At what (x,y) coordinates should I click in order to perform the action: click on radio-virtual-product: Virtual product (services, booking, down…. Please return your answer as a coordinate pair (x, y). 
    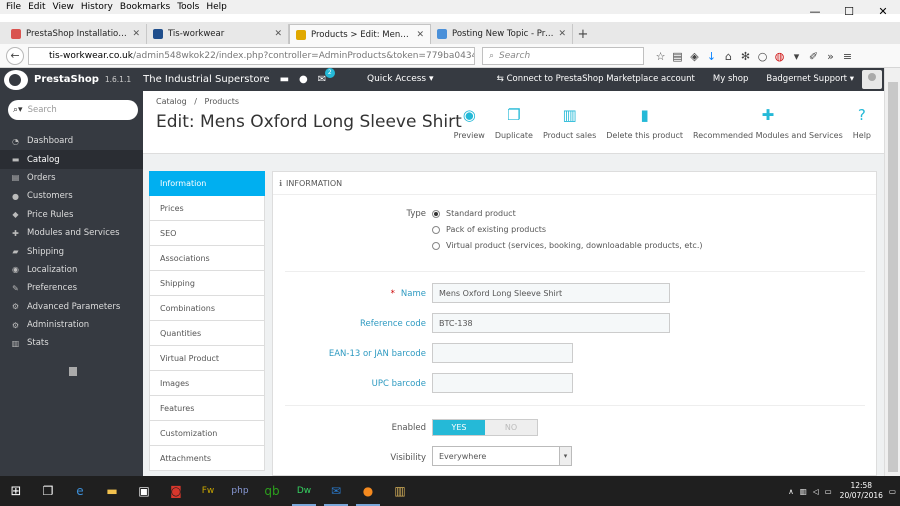
    Looking at the image, I should click on (567, 245).